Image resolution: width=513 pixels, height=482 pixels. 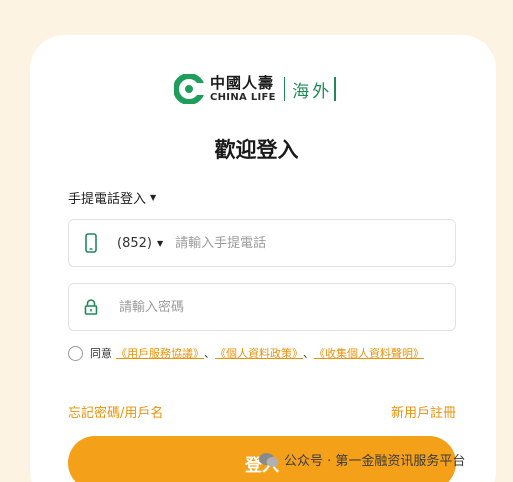 What do you see at coordinates (312, 91) in the screenshot?
I see `brand-region: 海外` at bounding box center [312, 91].